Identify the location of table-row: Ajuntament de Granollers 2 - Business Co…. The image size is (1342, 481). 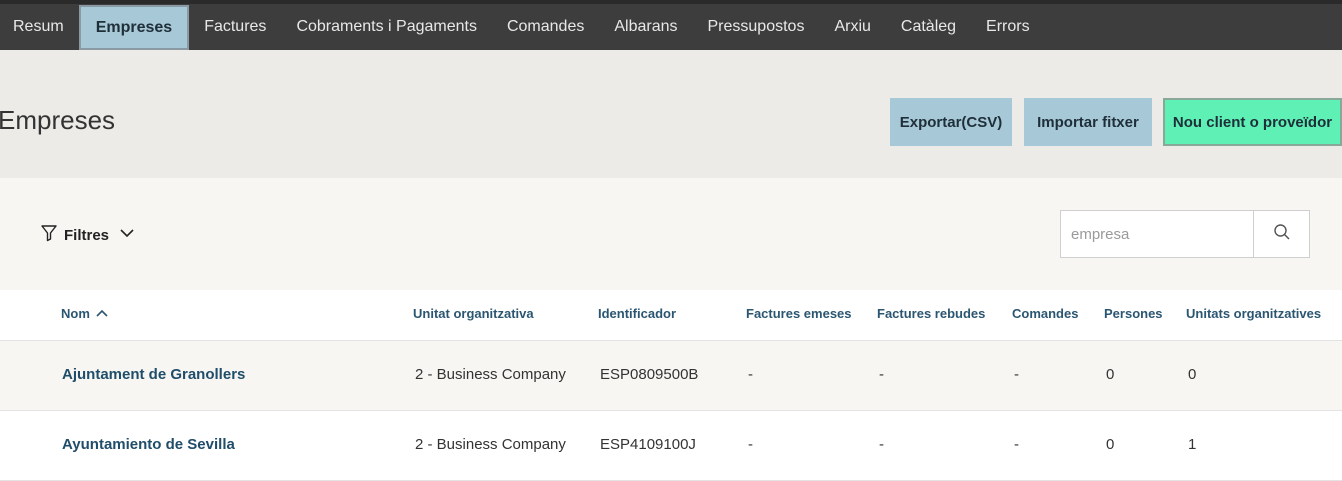
(671, 376).